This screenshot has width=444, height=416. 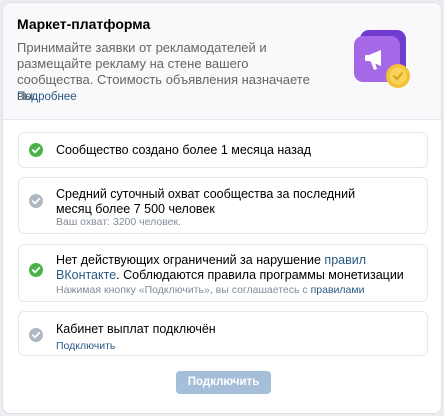 I want to click on requirement-community-age: Сообщество создано более 1 месяца назад, so click(x=223, y=150).